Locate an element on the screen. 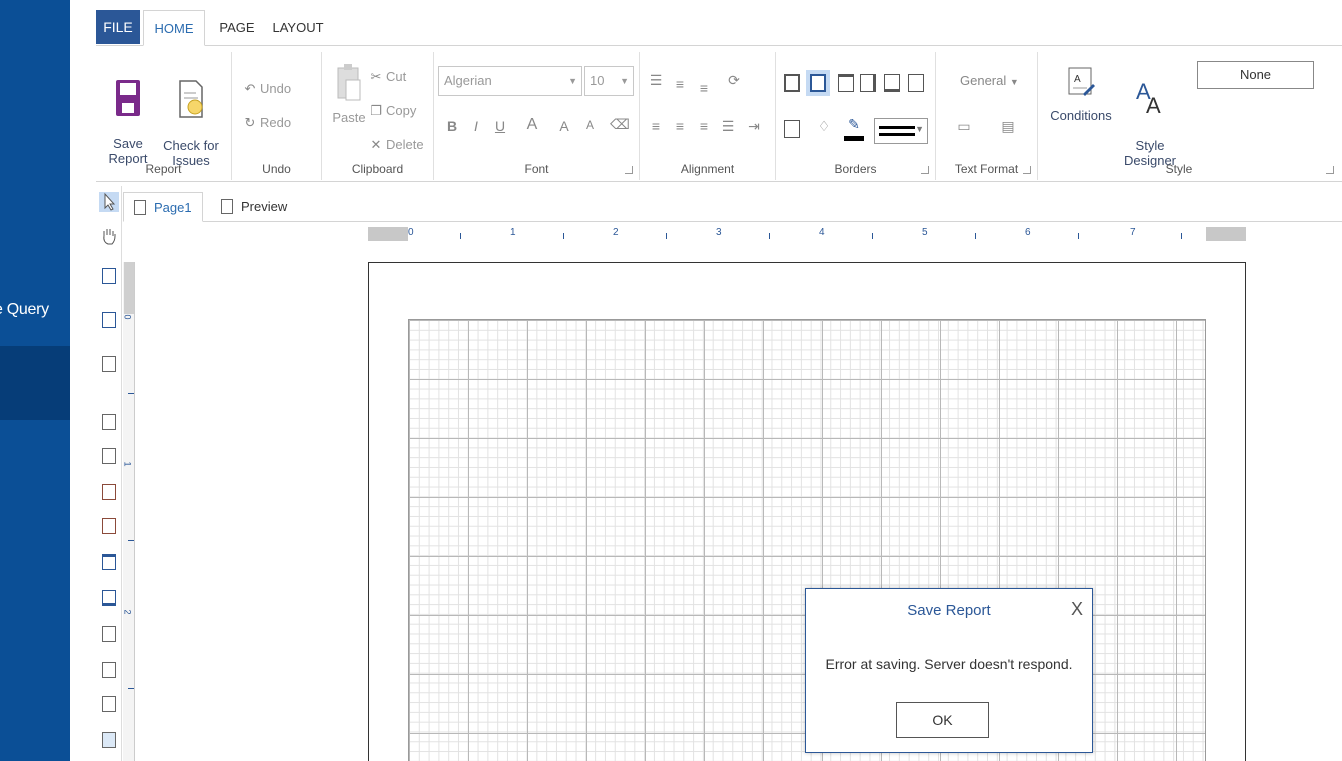 The height and width of the screenshot is (761, 1342). rotate-text-icon: ⟳ is located at coordinates (734, 80).